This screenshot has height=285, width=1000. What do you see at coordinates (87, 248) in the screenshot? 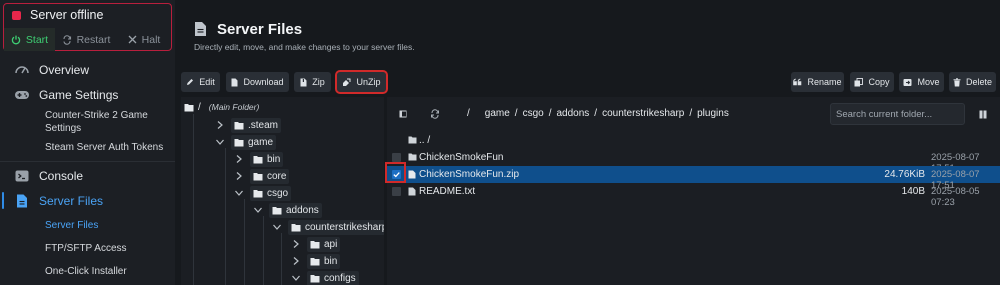
I see `sub-item-ftp-access: FTP/SFTP Access` at bounding box center [87, 248].